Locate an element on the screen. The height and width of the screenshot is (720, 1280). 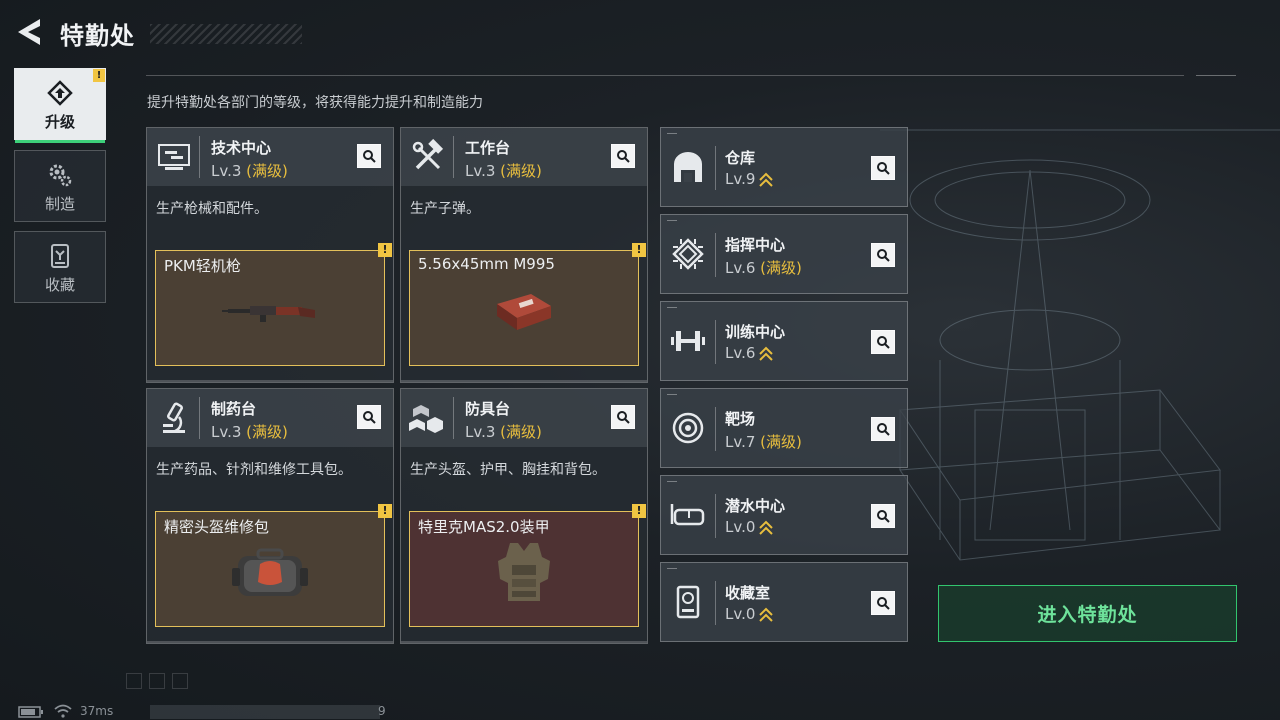
department-level: Lv.7 (满级) is located at coordinates (763, 441).